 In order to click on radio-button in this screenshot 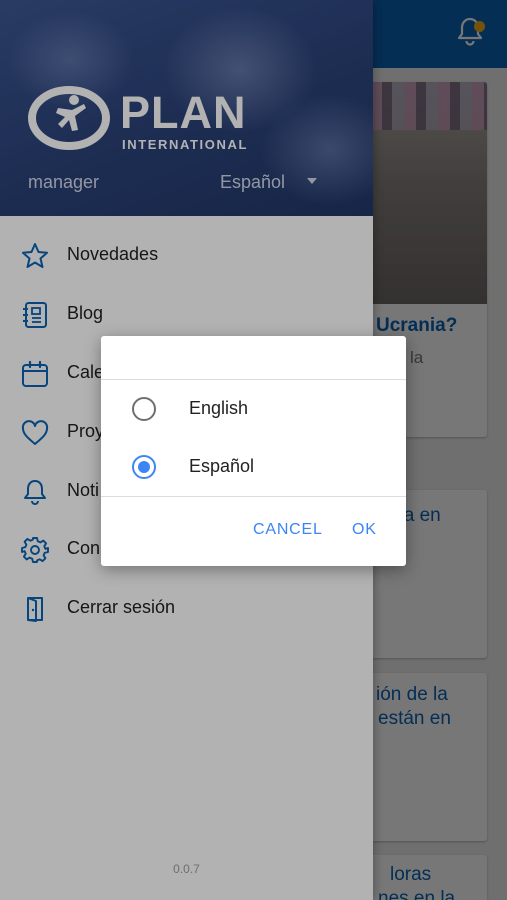, I will do `click(144, 409)`.